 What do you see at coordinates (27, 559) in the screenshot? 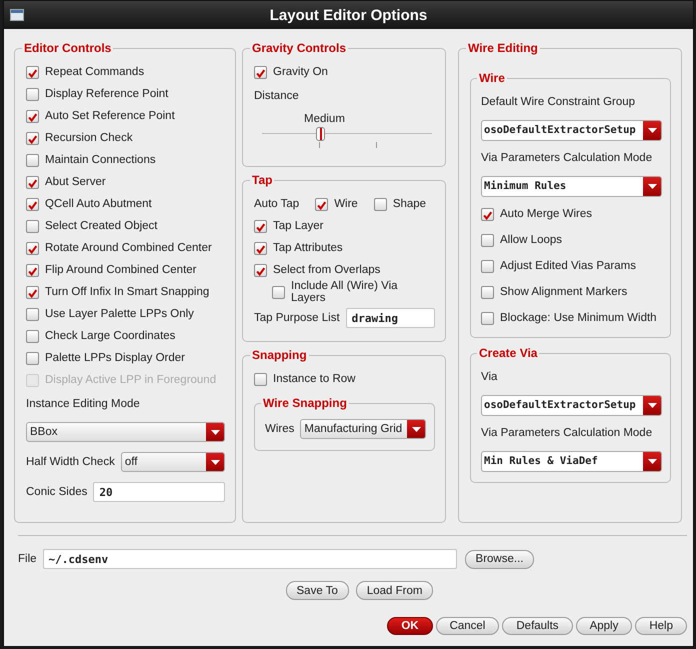
I see `field-label: File` at bounding box center [27, 559].